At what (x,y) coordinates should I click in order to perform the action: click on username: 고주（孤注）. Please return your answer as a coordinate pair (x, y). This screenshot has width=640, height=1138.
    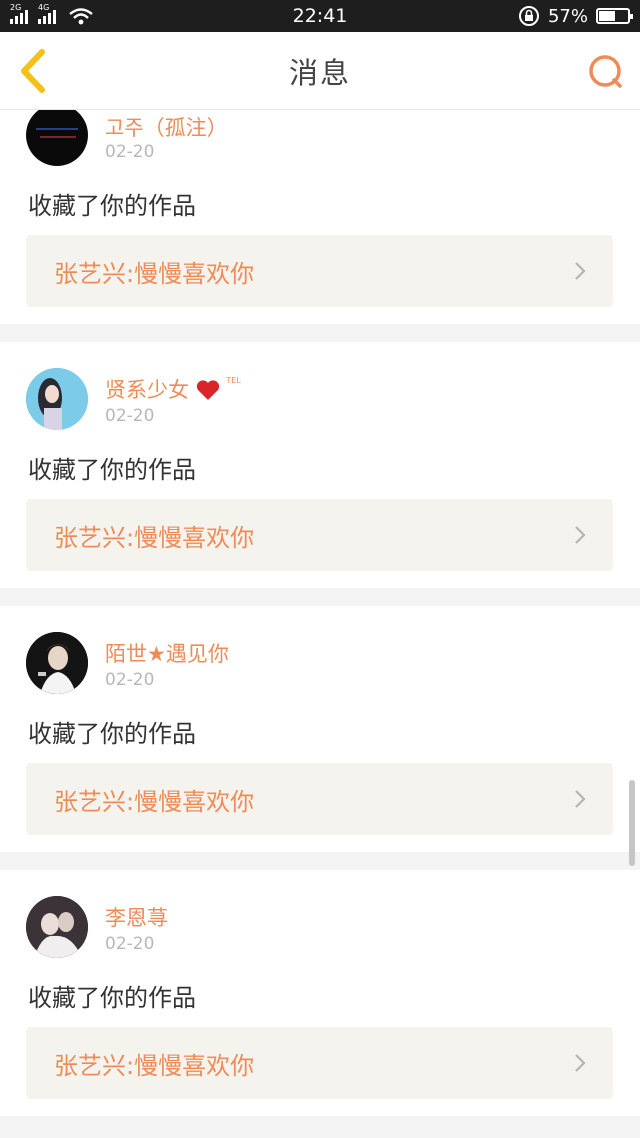
    Looking at the image, I should click on (166, 127).